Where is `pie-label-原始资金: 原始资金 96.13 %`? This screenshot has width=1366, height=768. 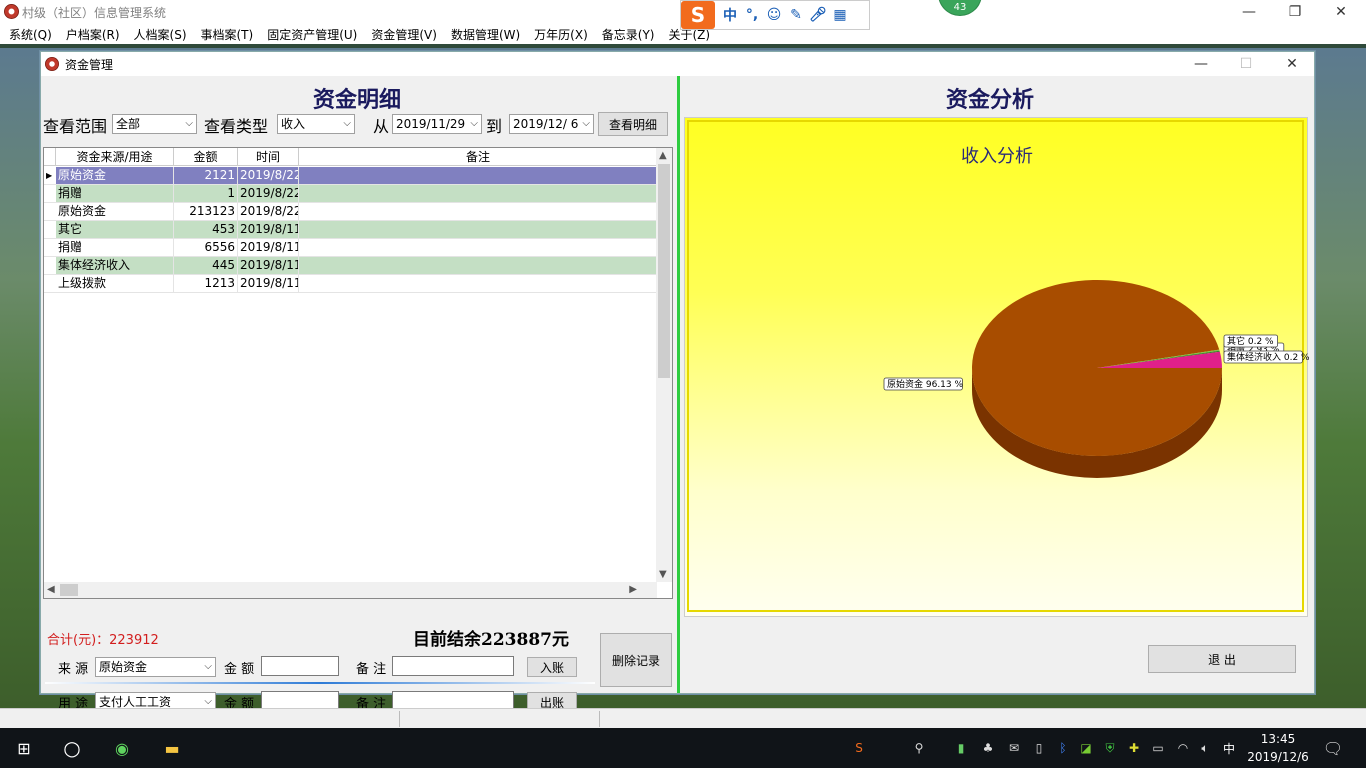
pie-label-原始资金: 原始资金 96.13 % is located at coordinates (923, 384).